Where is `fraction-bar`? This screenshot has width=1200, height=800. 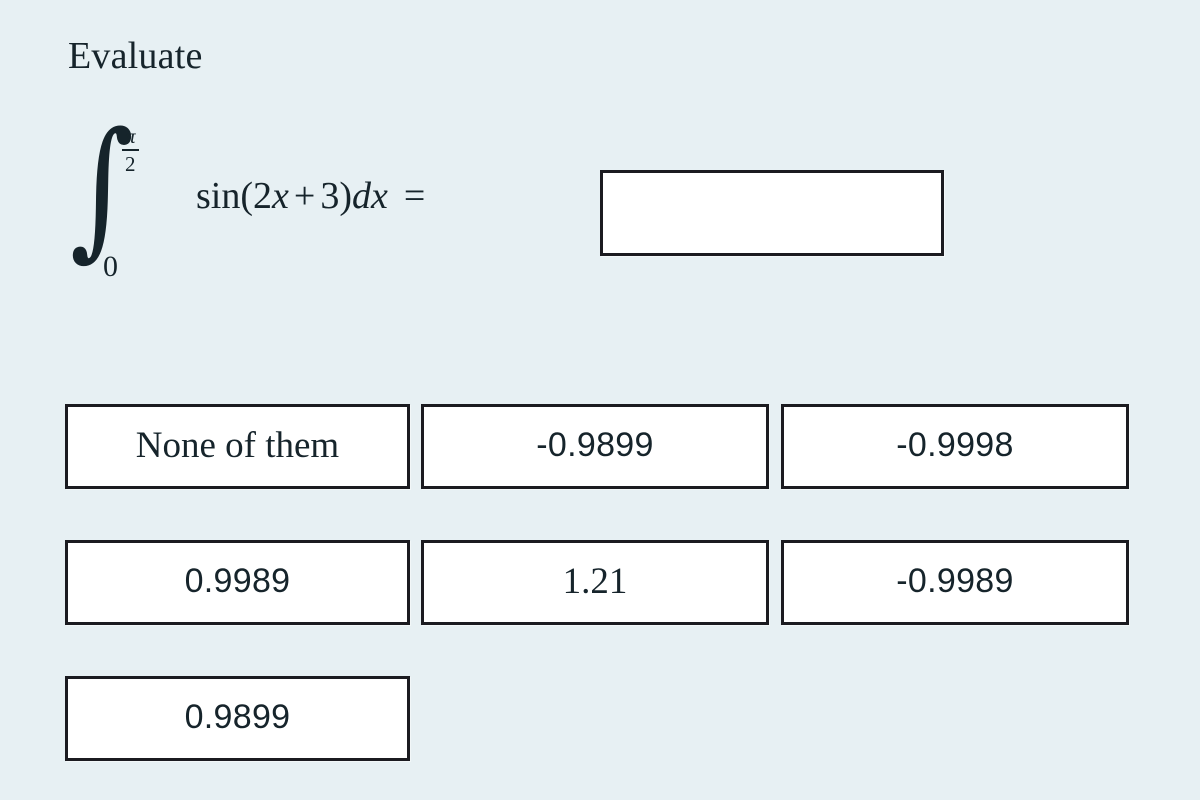
fraction-bar is located at coordinates (130, 149).